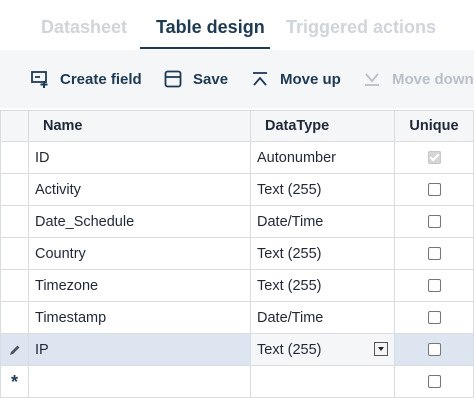 The width and height of the screenshot is (474, 398). What do you see at coordinates (173, 79) in the screenshot?
I see `save-icon` at bounding box center [173, 79].